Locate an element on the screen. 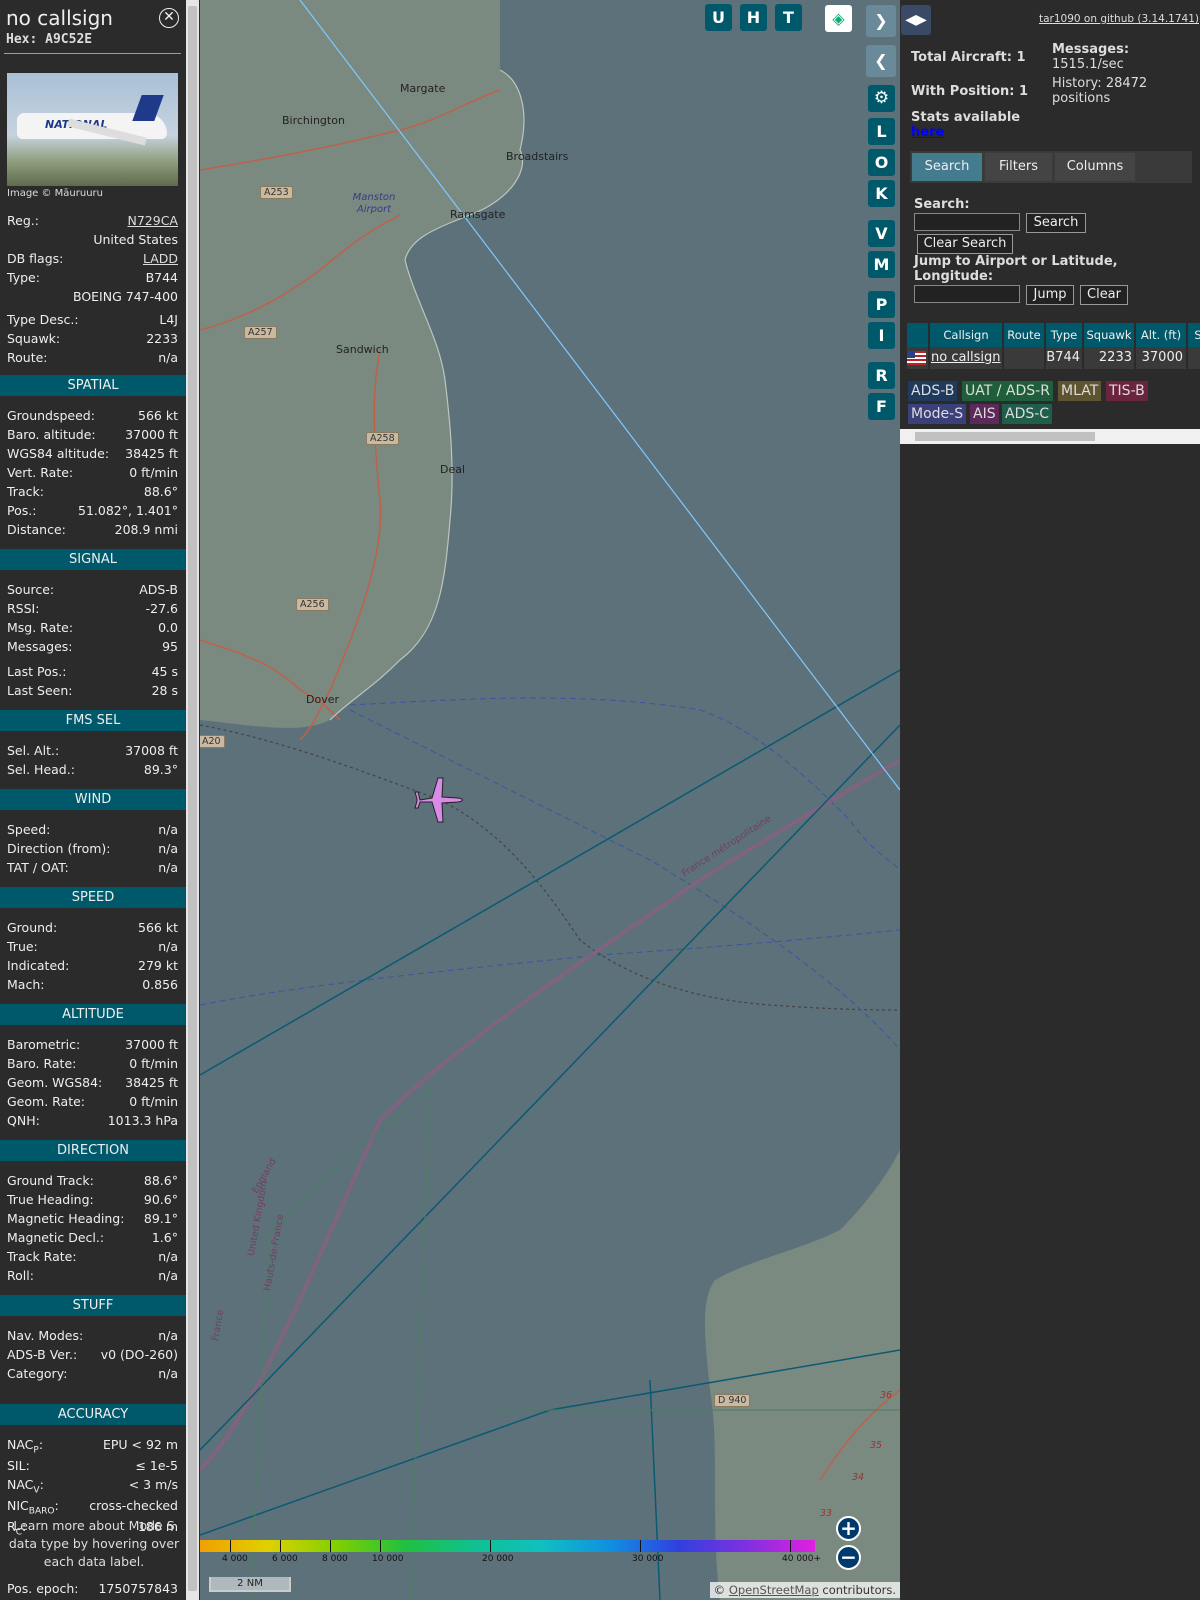  detail-row-label: Direction (from): is located at coordinates (59, 850).